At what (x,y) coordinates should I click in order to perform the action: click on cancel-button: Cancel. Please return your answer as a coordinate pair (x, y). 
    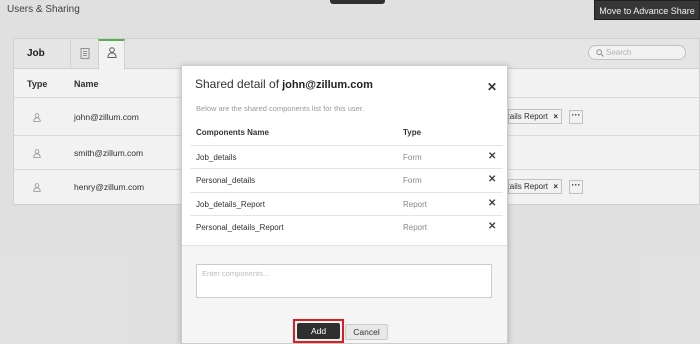
    Looking at the image, I should click on (366, 332).